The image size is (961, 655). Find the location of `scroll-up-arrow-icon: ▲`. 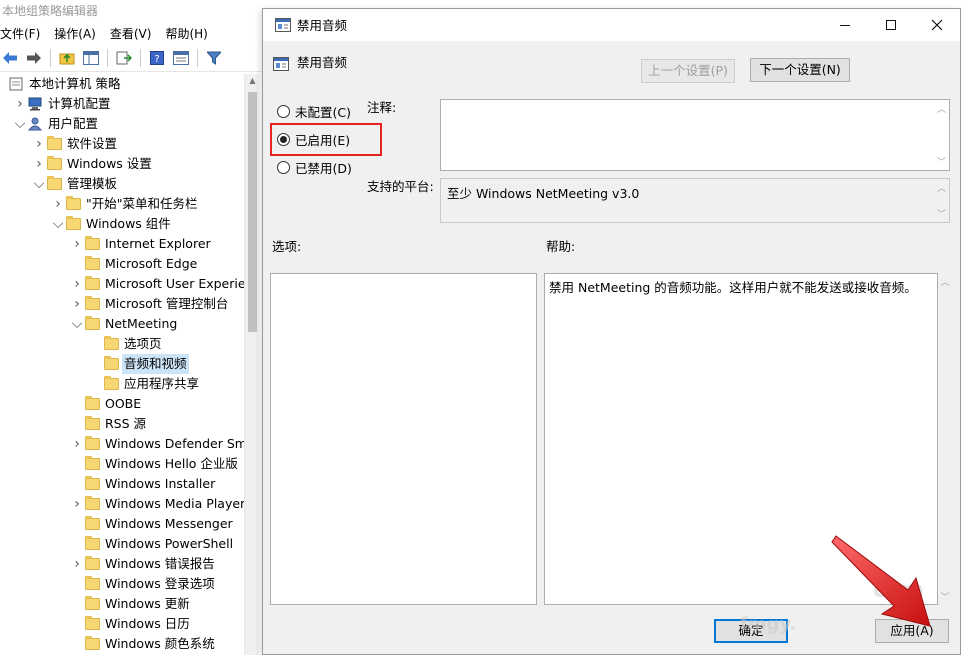

scroll-up-arrow-icon: ▲ is located at coordinates (252, 80).